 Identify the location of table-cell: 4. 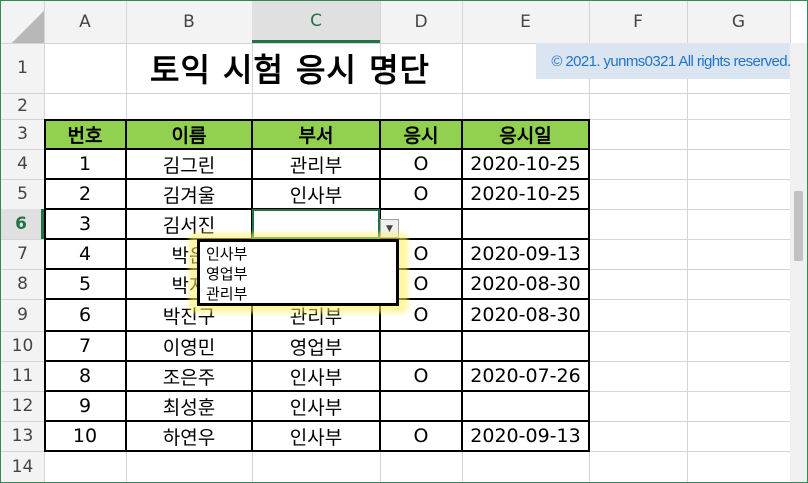
(85, 254).